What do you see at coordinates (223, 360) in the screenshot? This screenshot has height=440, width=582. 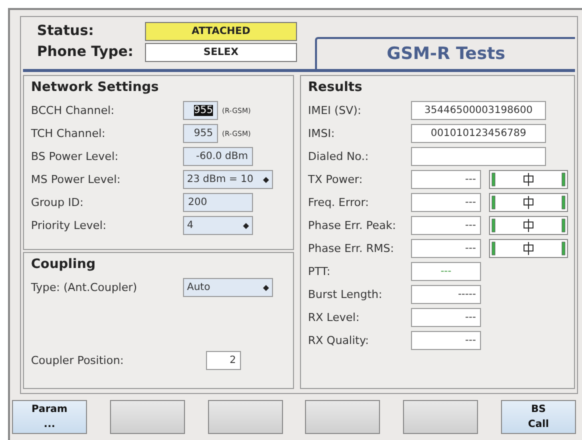 I see `input-field: 2` at bounding box center [223, 360].